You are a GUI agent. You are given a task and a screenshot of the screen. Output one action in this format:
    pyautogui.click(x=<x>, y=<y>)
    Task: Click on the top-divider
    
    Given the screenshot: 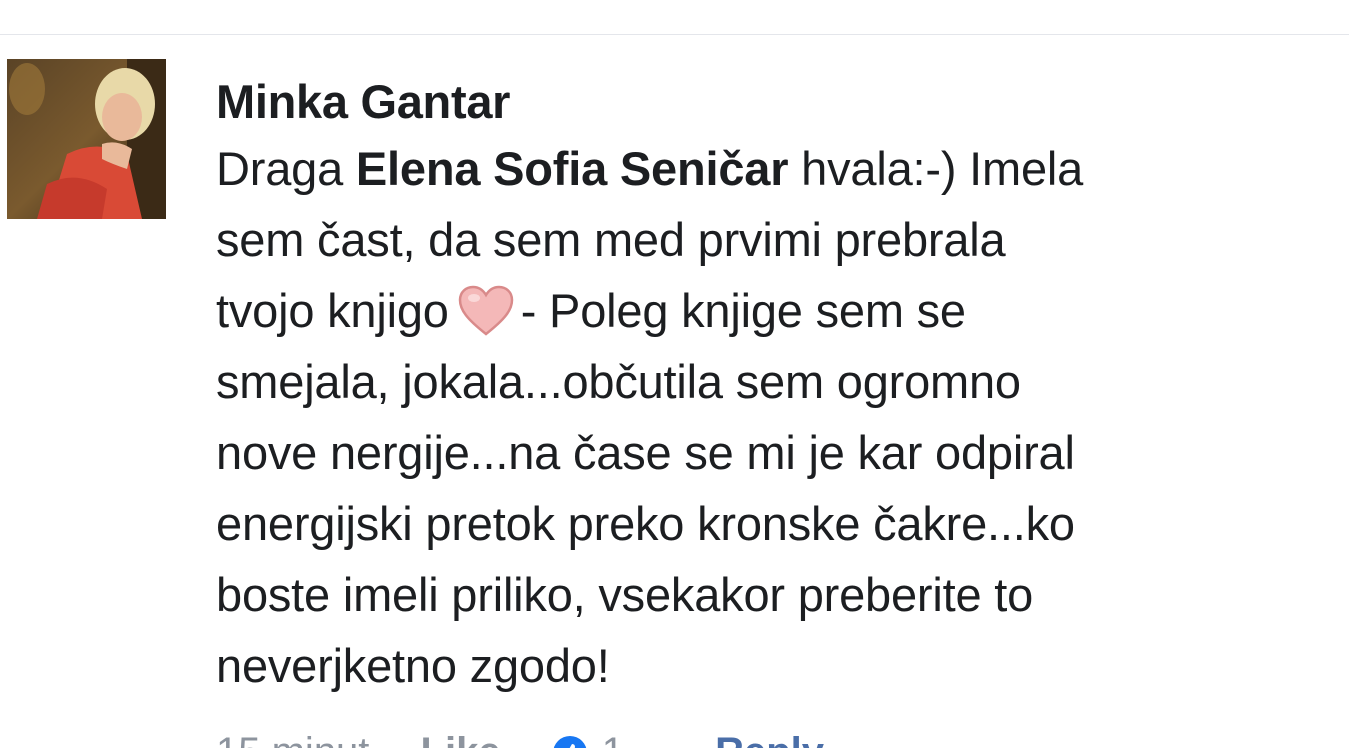 What is the action you would take?
    pyautogui.click(x=674, y=34)
    